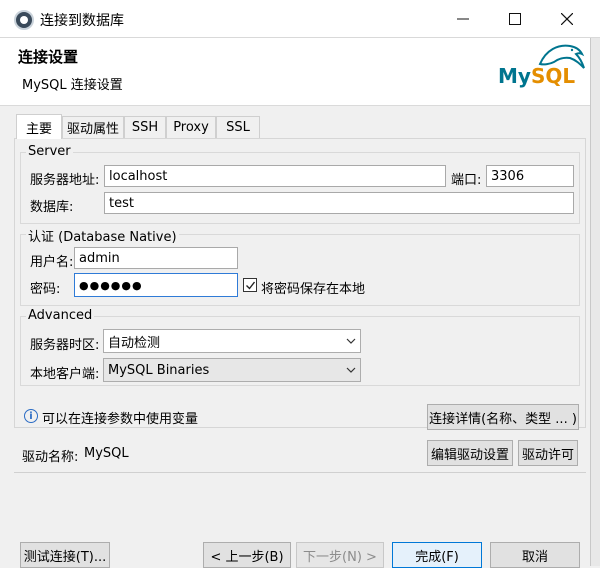 Image resolution: width=600 pixels, height=568 pixels. What do you see at coordinates (60, 315) in the screenshot?
I see `advanced-group-label: Advanced` at bounding box center [60, 315].